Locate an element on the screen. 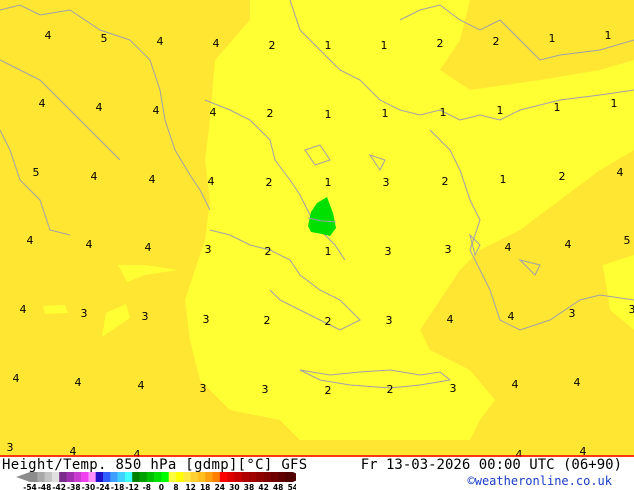 Image resolution: width=634 pixels, height=490 pixels. legend-tick-label: -54 is located at coordinates (30, 486).